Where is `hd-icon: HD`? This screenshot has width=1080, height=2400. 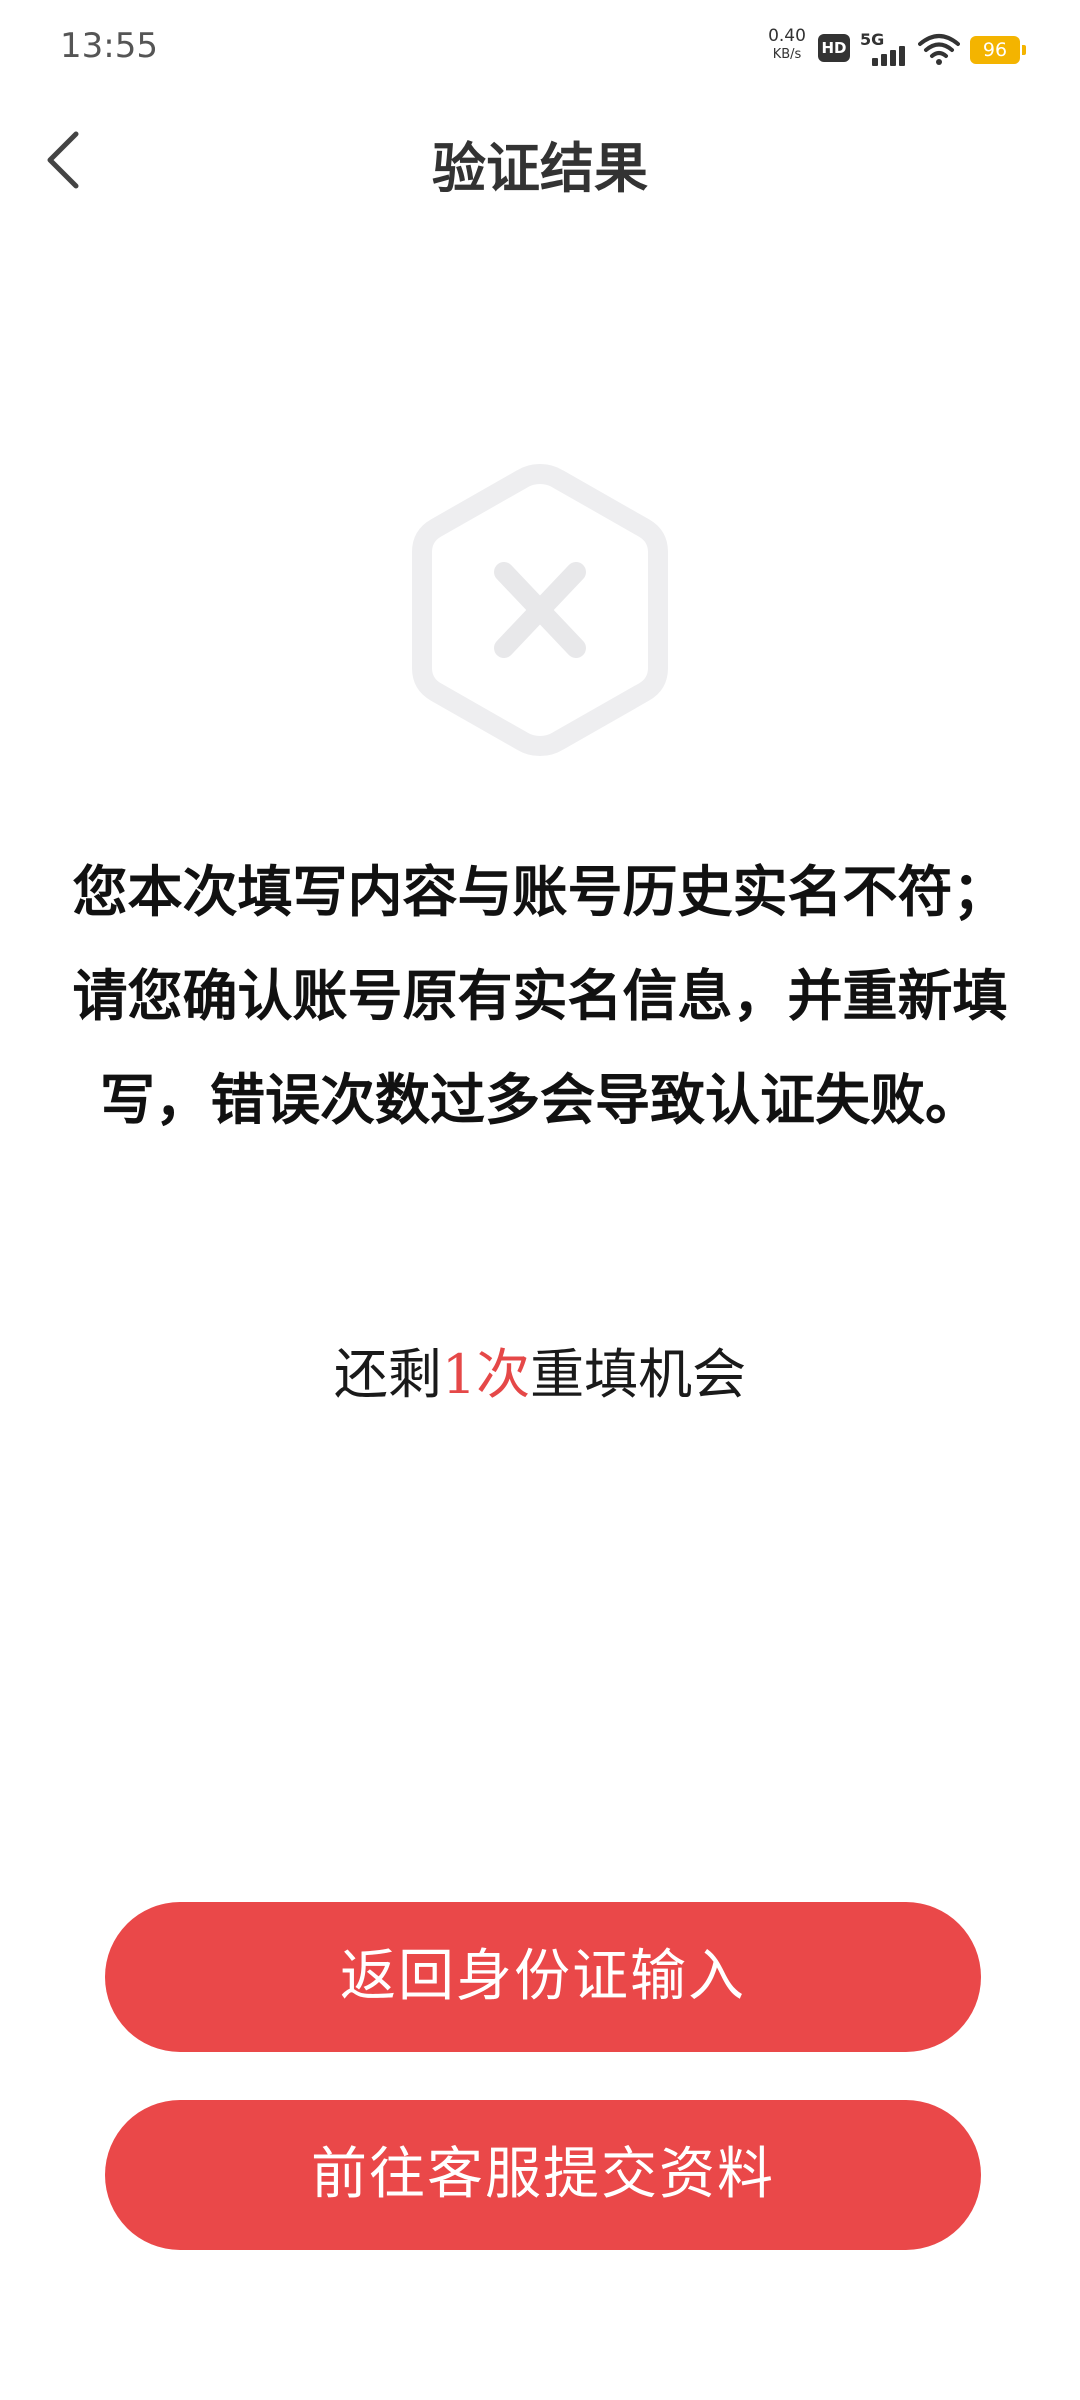 hd-icon: HD is located at coordinates (834, 48).